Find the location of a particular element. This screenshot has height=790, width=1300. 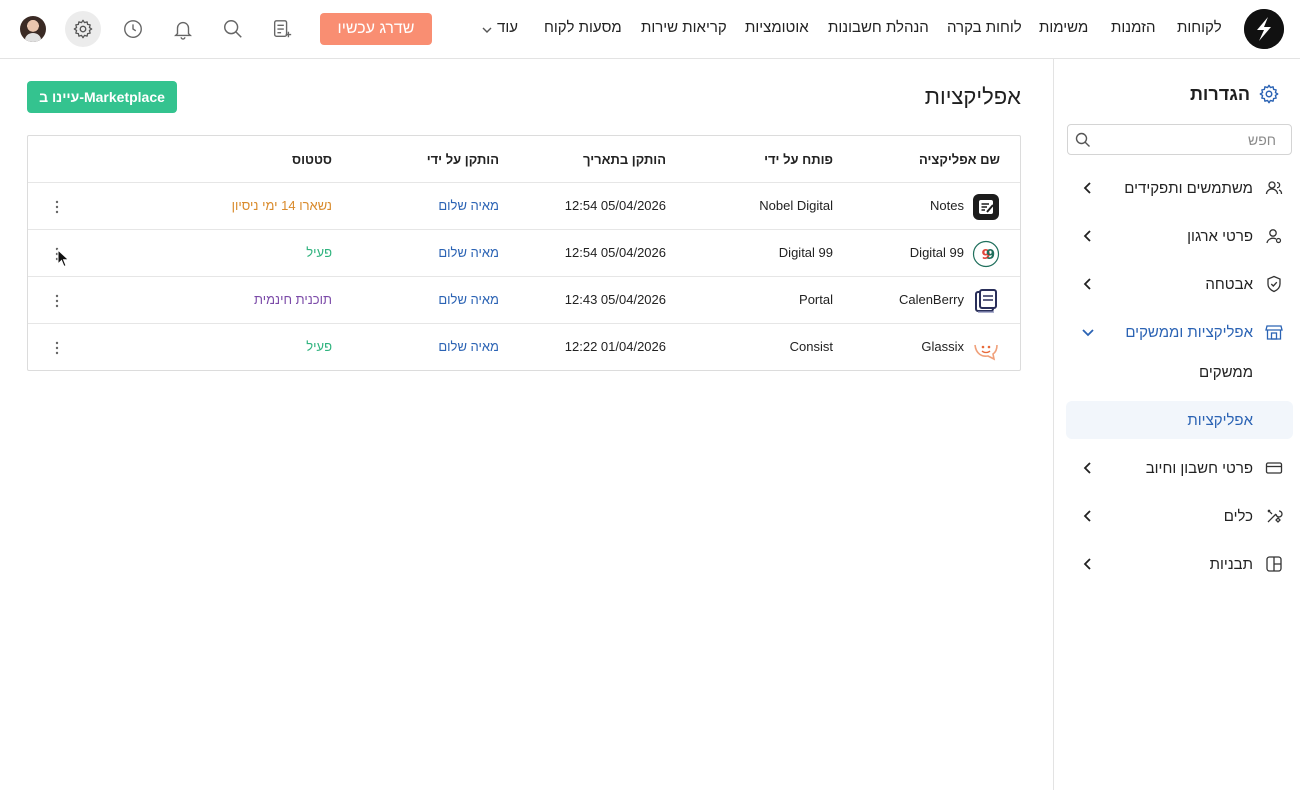

history-button is located at coordinates (133, 29).